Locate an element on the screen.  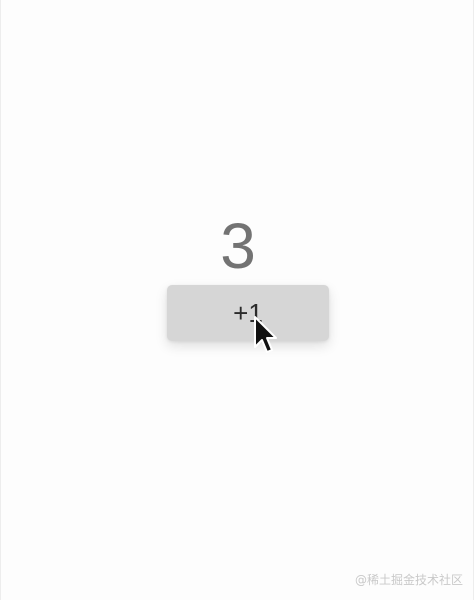
watermark: @稀土掘金技术社区 is located at coordinates (408, 580).